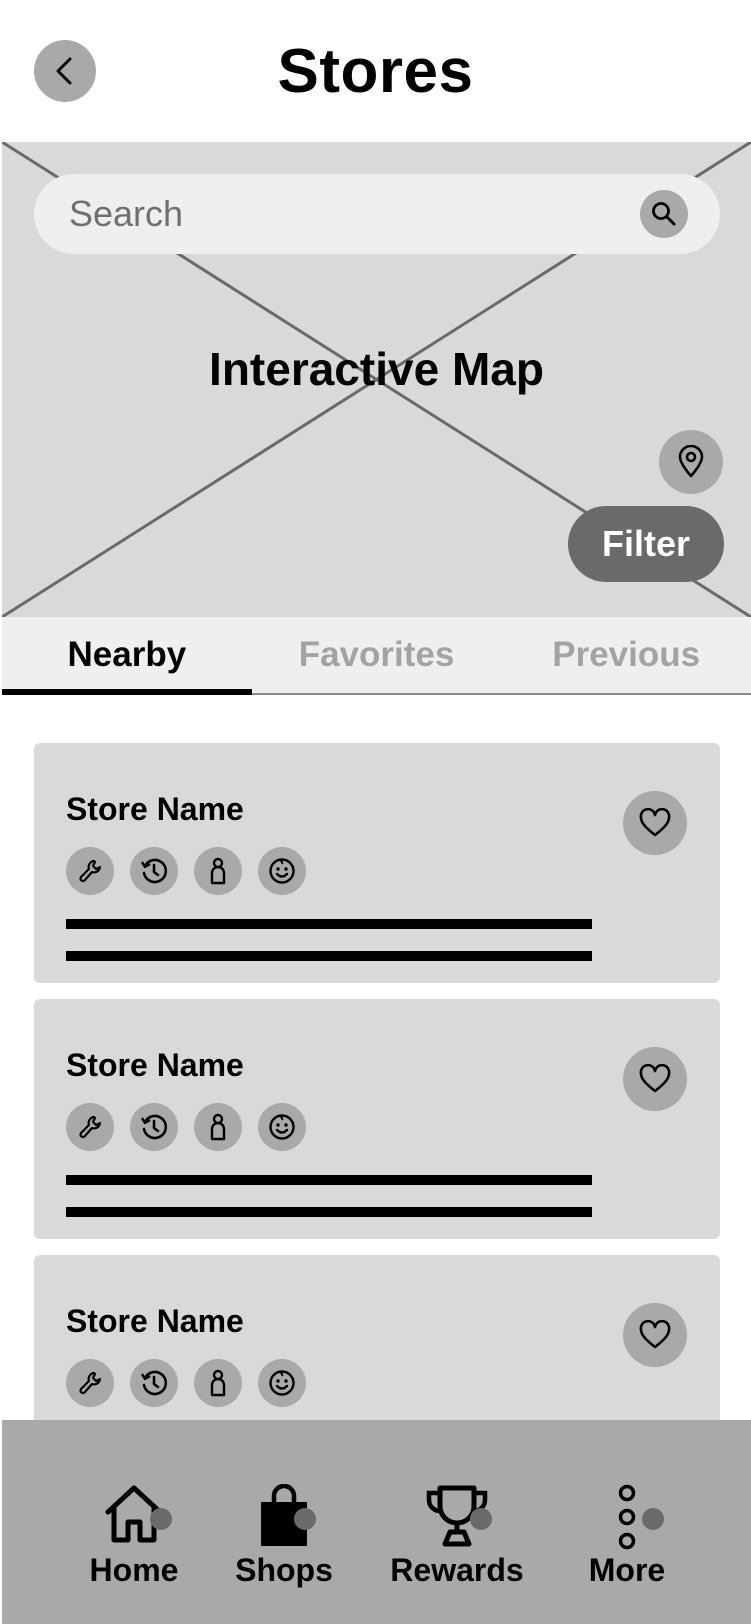  I want to click on map-pin-icon, so click(691, 461).